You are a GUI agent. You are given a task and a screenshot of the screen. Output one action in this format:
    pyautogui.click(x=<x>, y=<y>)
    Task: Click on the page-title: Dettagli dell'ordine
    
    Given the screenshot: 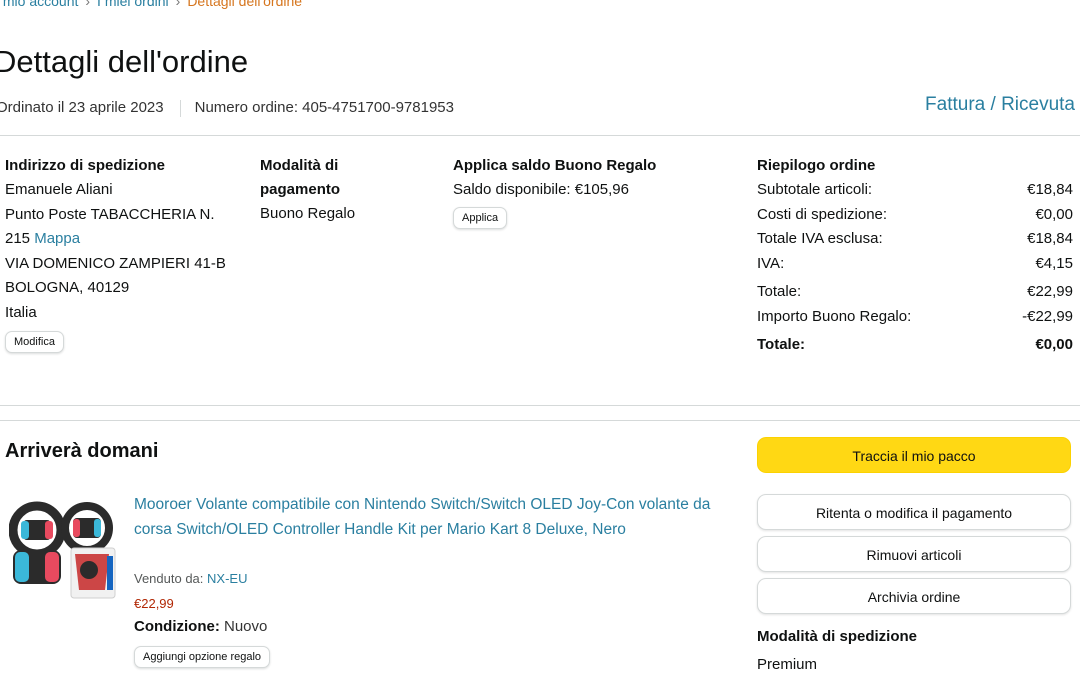 What is the action you would take?
    pyautogui.click(x=124, y=61)
    